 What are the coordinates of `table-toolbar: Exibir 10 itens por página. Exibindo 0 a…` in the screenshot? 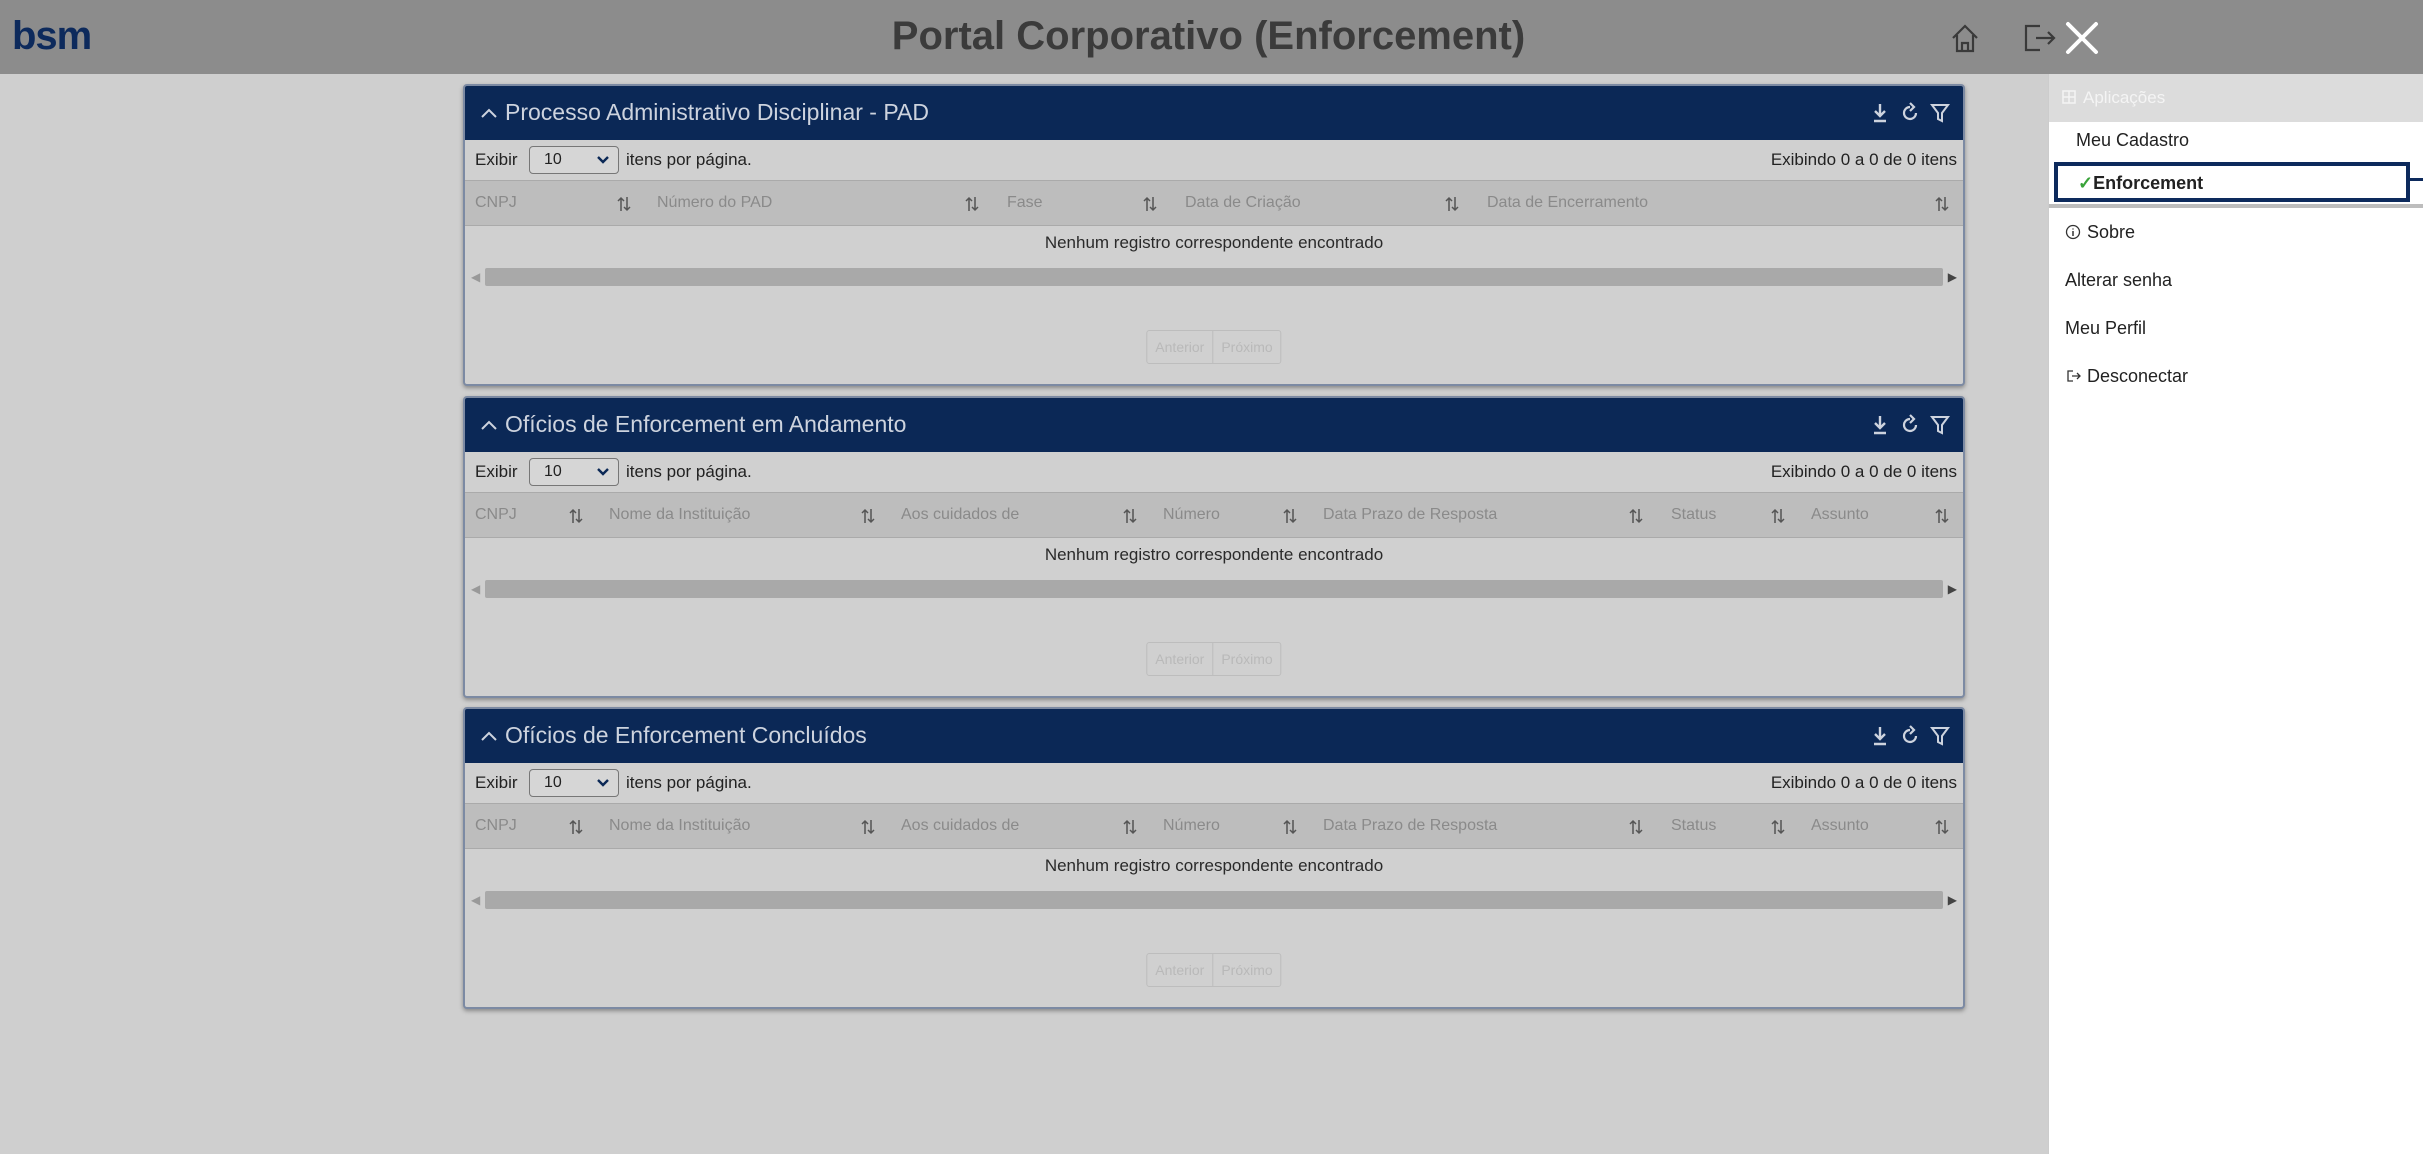 It's located at (1214, 472).